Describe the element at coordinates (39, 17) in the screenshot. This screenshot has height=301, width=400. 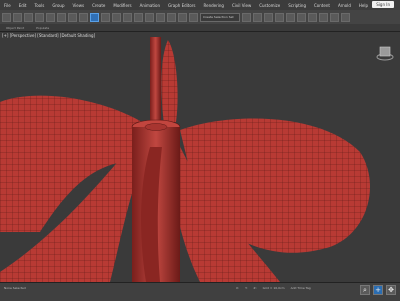
I see `unlink-icon` at that location.